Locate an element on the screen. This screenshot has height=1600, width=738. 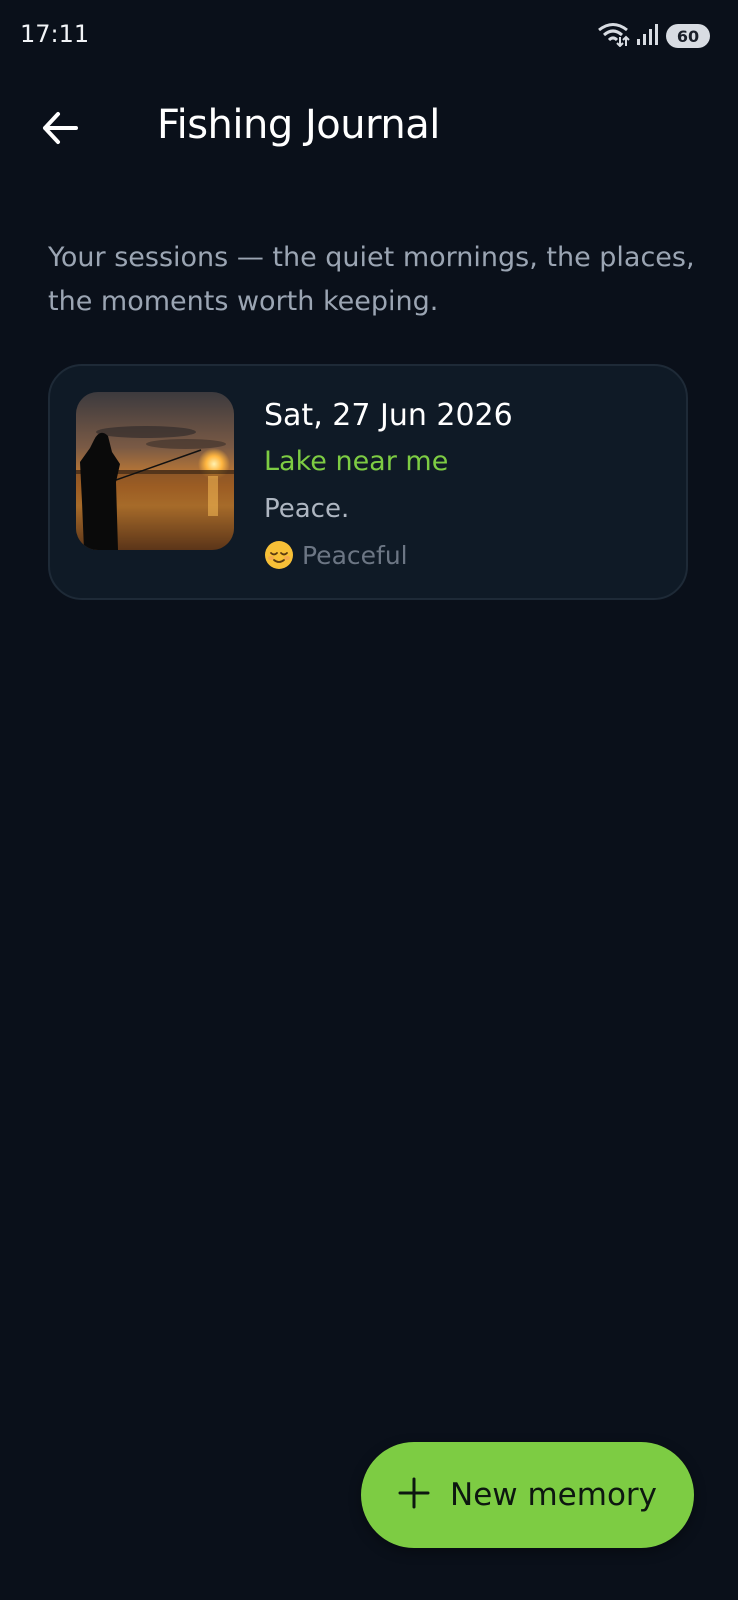
signal-icon is located at coordinates (648, 36).